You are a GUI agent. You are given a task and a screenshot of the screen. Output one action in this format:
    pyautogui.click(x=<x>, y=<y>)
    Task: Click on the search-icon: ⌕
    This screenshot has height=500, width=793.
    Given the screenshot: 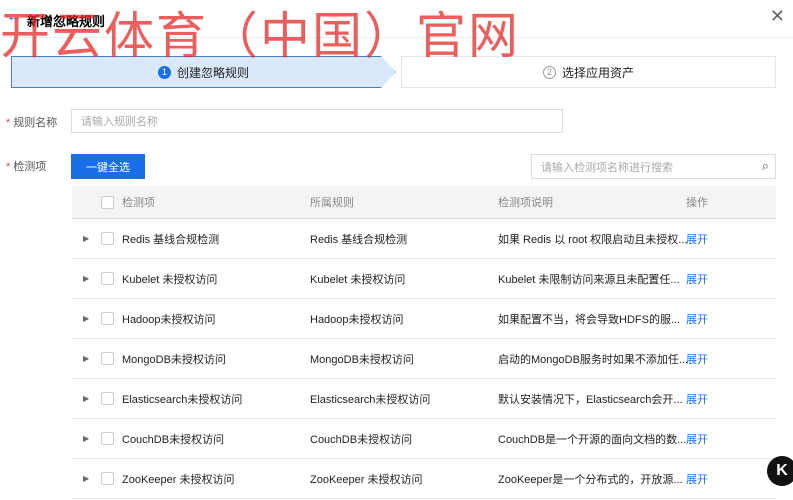 What is the action you would take?
    pyautogui.click(x=765, y=166)
    